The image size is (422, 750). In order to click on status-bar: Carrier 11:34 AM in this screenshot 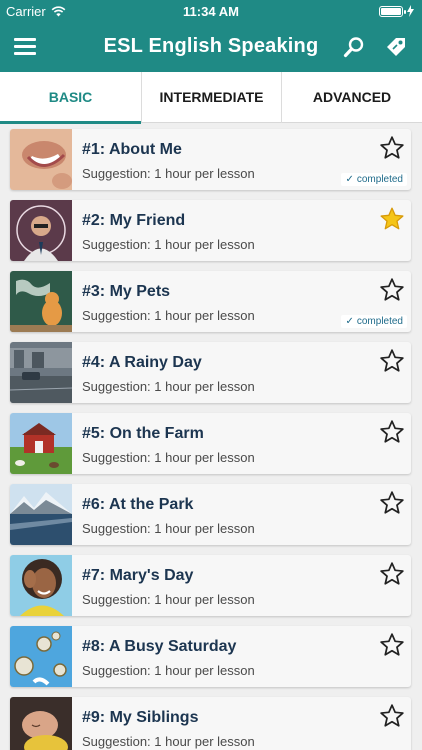, I will do `click(211, 11)`.